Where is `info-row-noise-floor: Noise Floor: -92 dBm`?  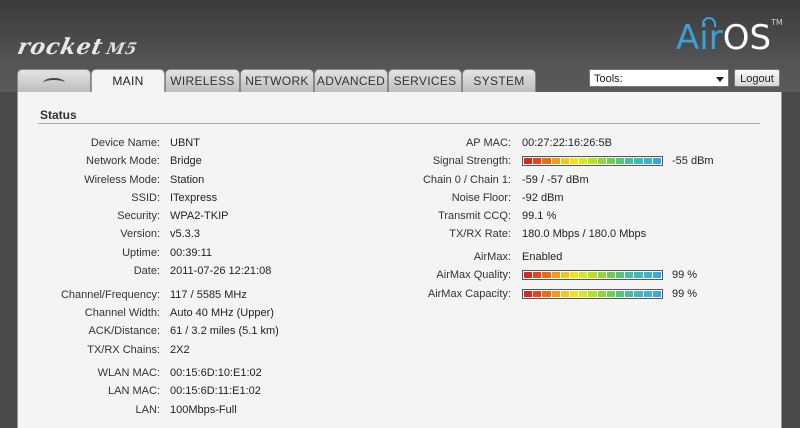 info-row-noise-floor: Noise Floor: -92 dBm is located at coordinates (398, 198).